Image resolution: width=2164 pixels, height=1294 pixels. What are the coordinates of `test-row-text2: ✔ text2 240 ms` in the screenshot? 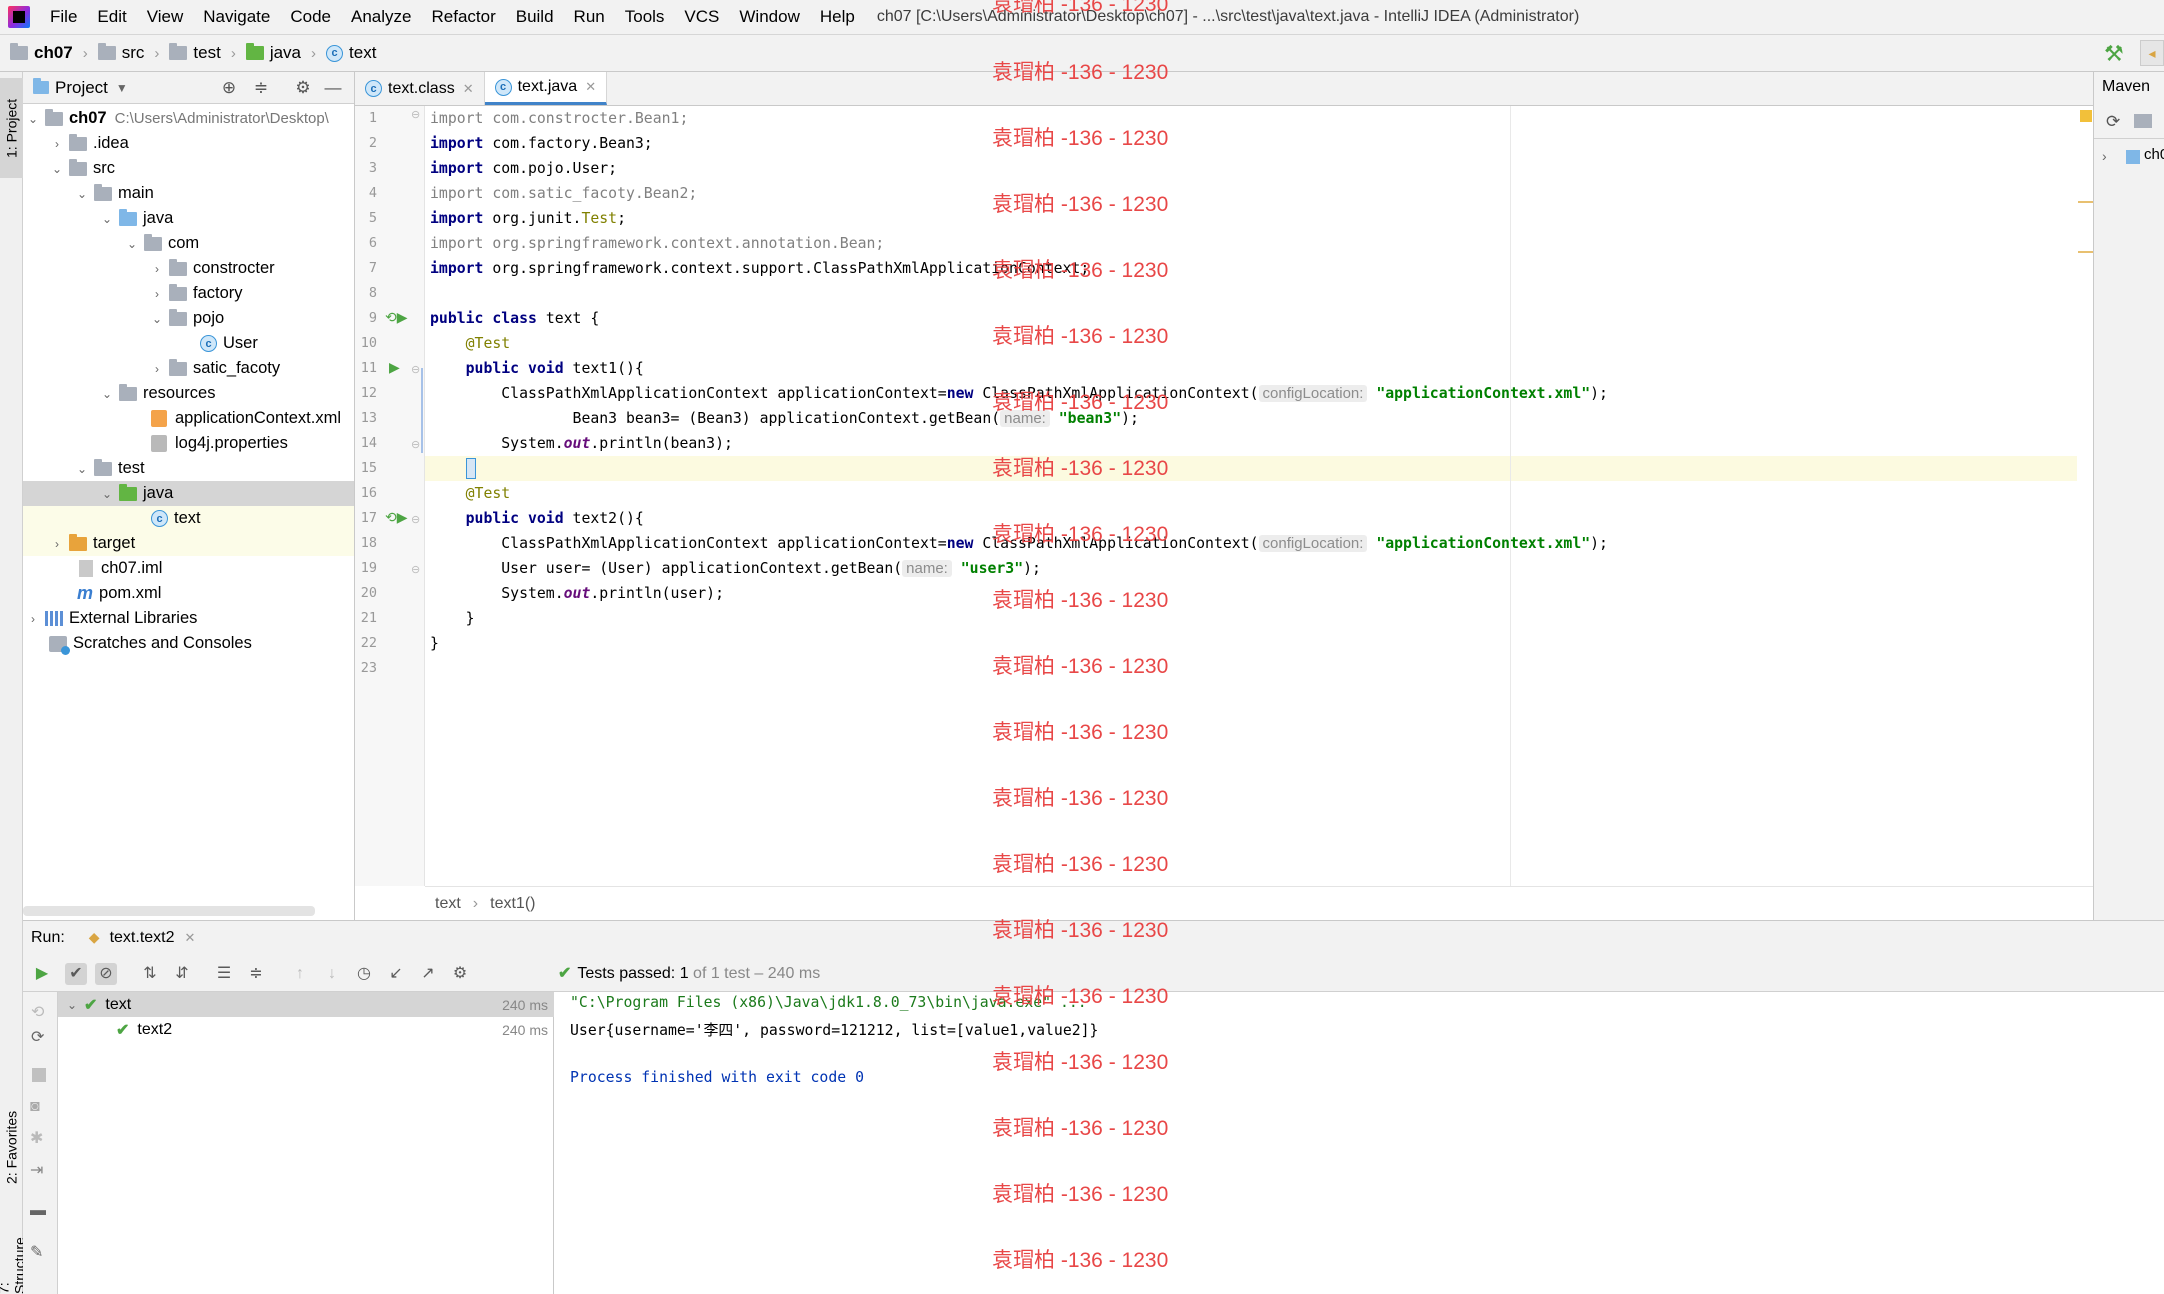 It's located at (306, 1029).